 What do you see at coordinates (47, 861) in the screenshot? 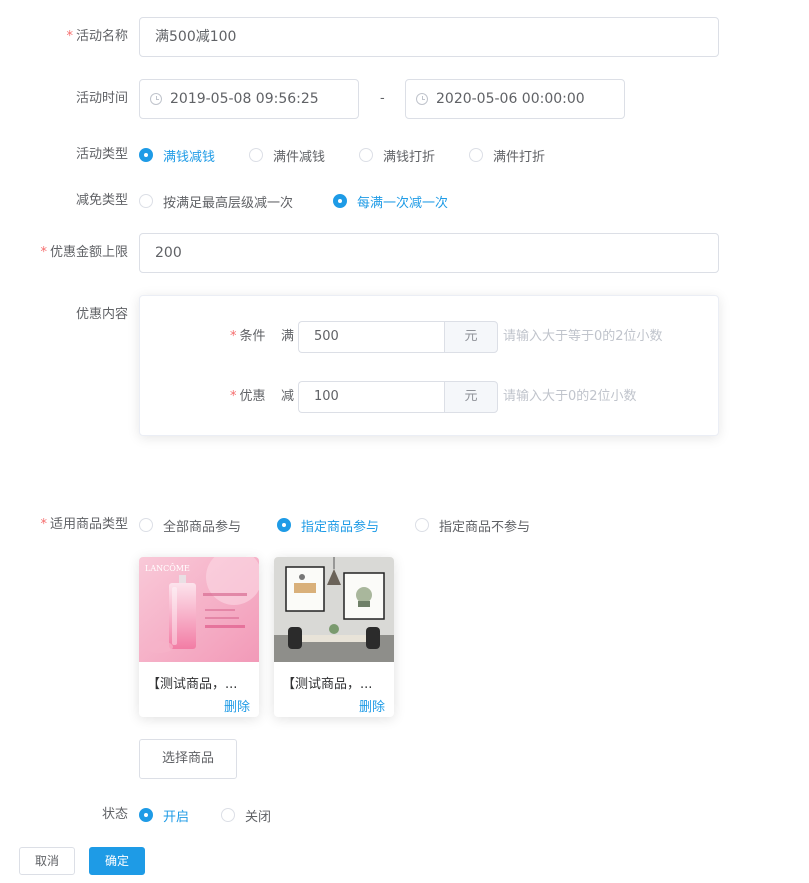
I see `cancel-button: 取消` at bounding box center [47, 861].